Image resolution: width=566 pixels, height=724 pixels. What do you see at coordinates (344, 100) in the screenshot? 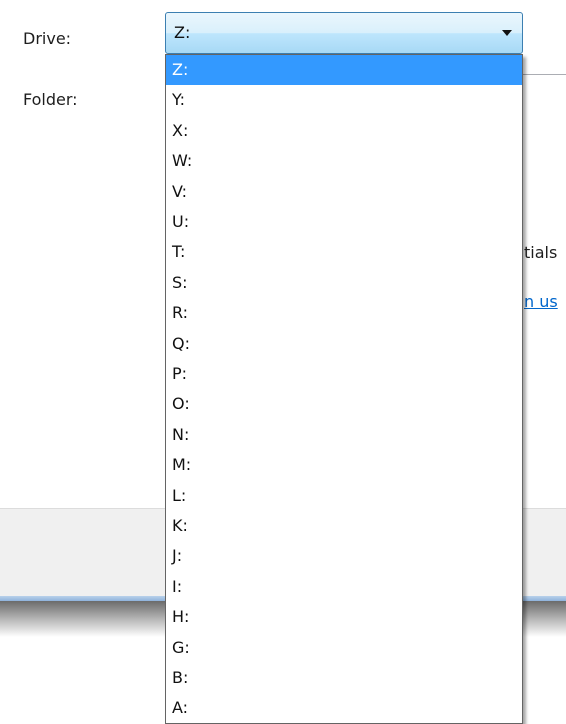
I see `drive-option: Y:` at bounding box center [344, 100].